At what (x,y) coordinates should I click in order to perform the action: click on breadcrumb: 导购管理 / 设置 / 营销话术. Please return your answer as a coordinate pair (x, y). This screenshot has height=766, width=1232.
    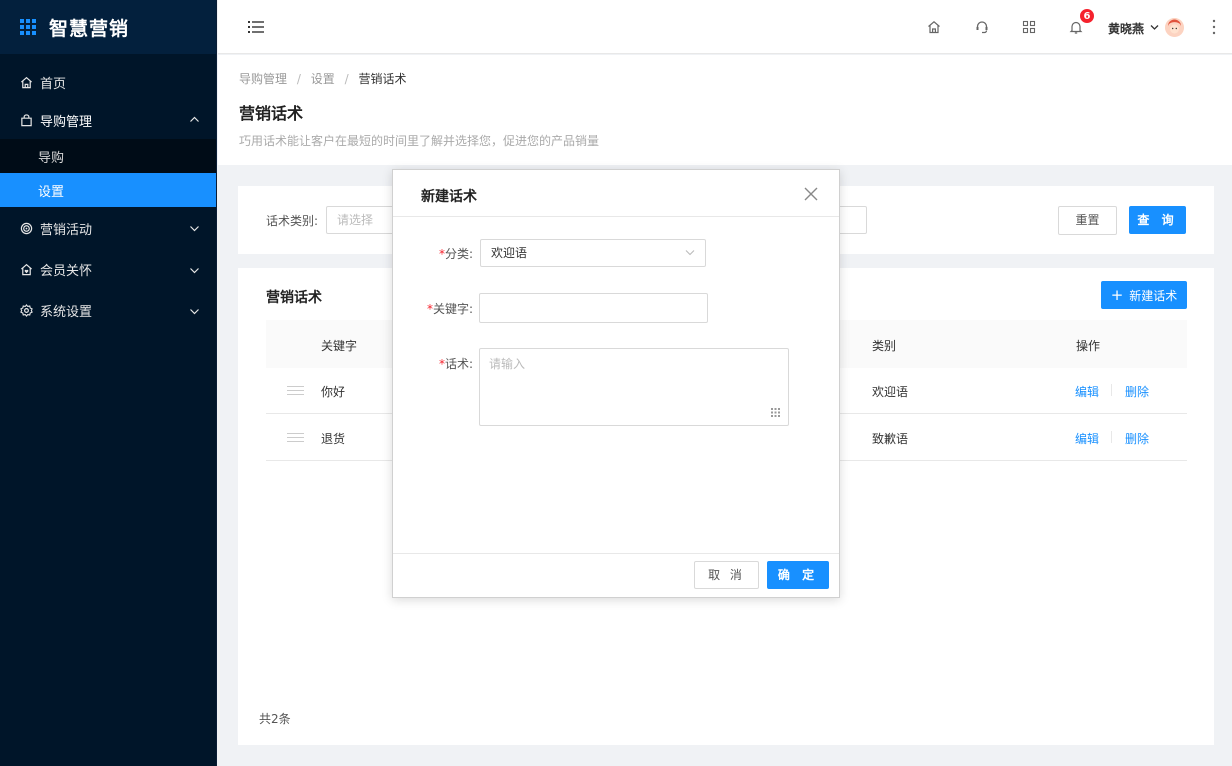
    Looking at the image, I should click on (322, 78).